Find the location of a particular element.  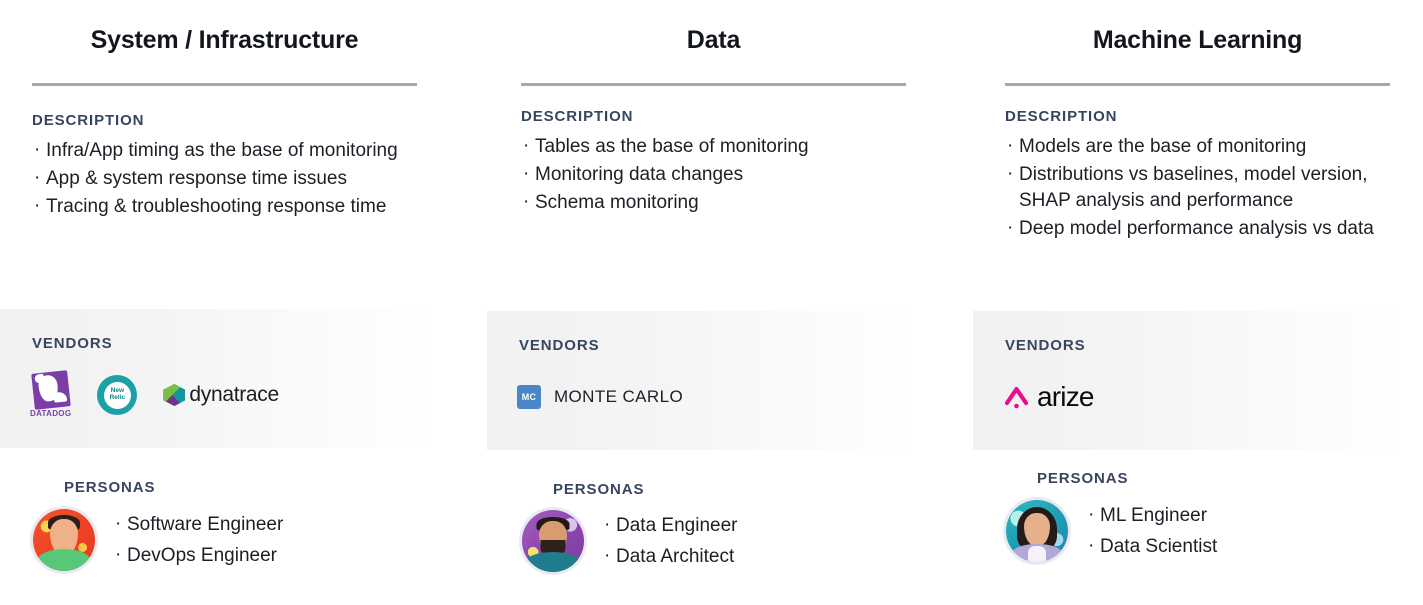

monte-carlo-wordmark: MONTE CARLO is located at coordinates (619, 396).